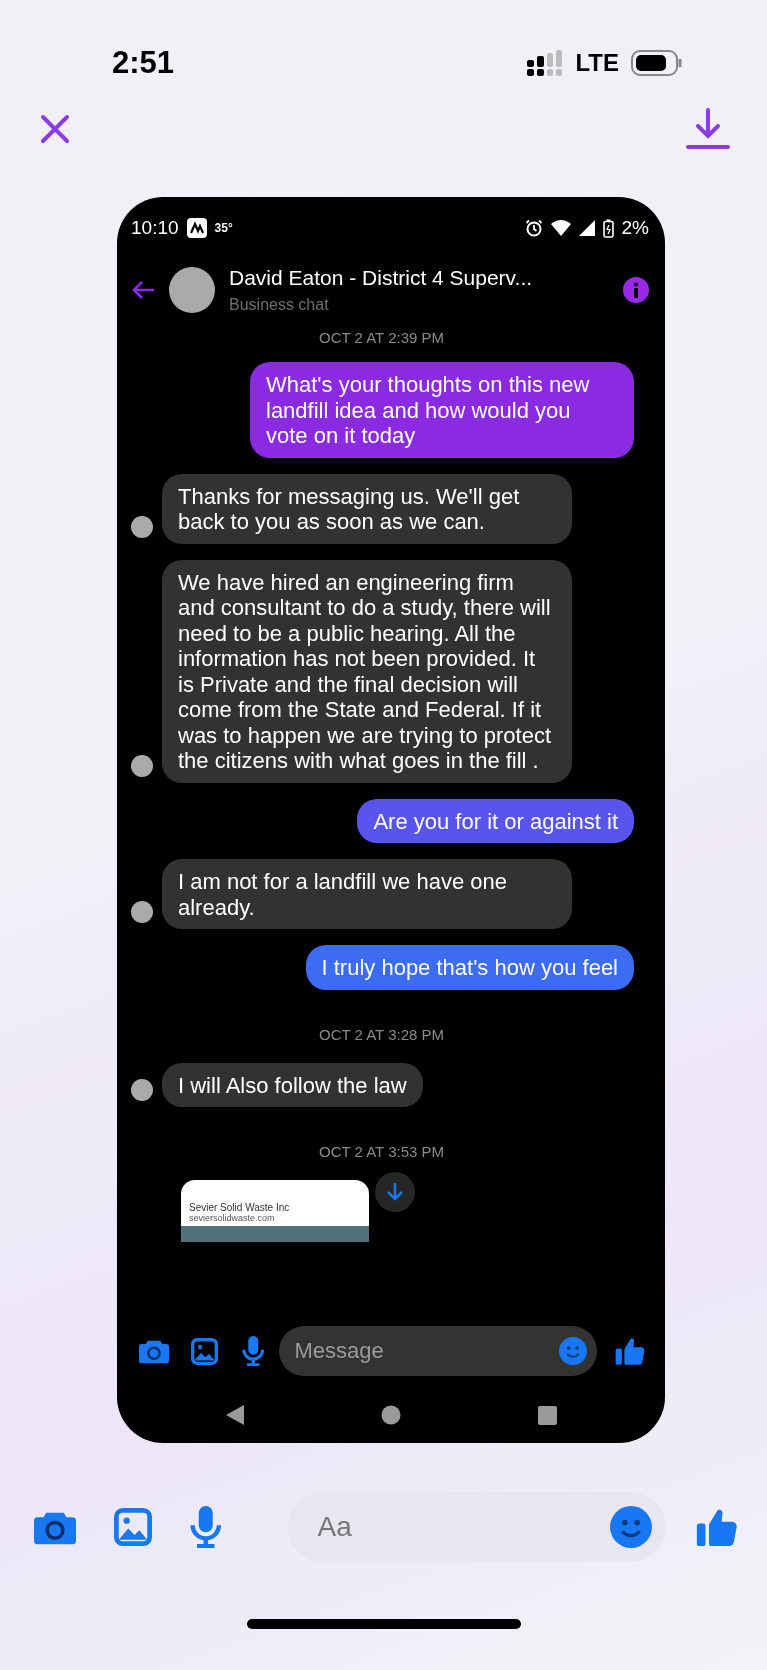 The height and width of the screenshot is (1670, 767). I want to click on home-nav-icon, so click(390, 1415).